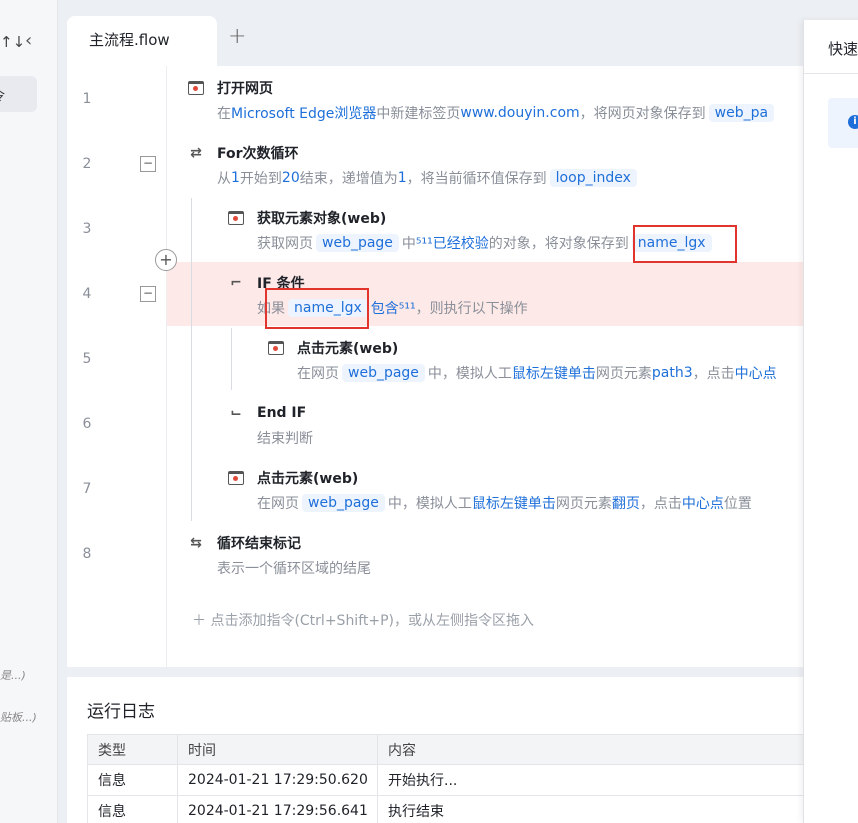  I want to click on loop-step-value: 1, so click(402, 178).